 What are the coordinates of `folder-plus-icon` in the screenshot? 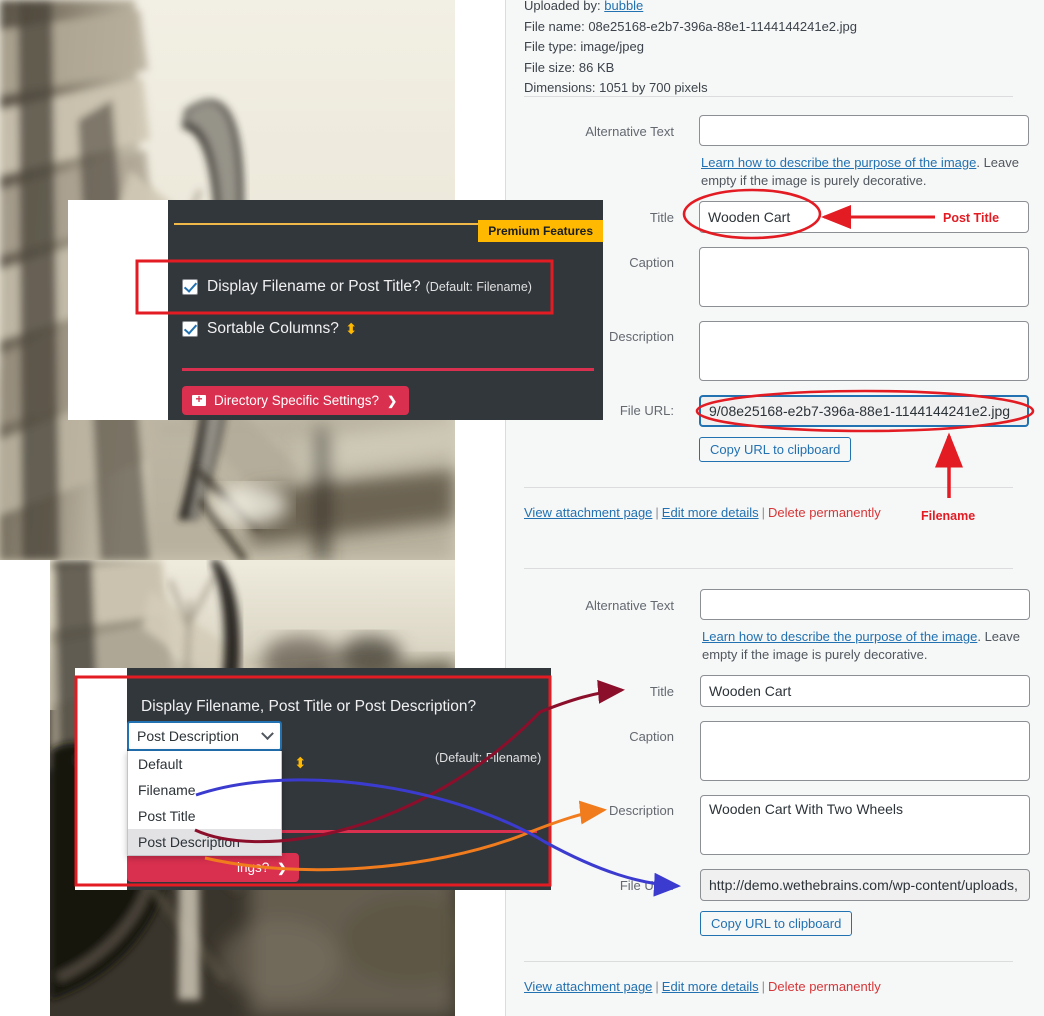 It's located at (199, 399).